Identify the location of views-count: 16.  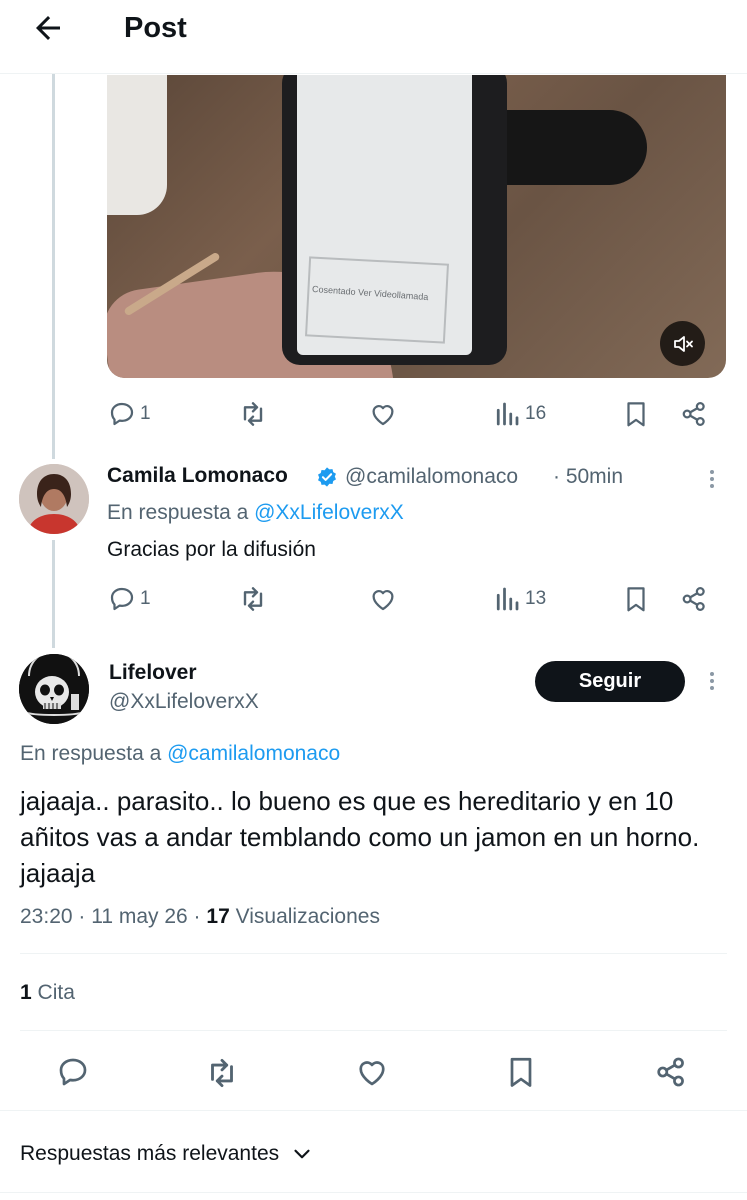
(536, 413).